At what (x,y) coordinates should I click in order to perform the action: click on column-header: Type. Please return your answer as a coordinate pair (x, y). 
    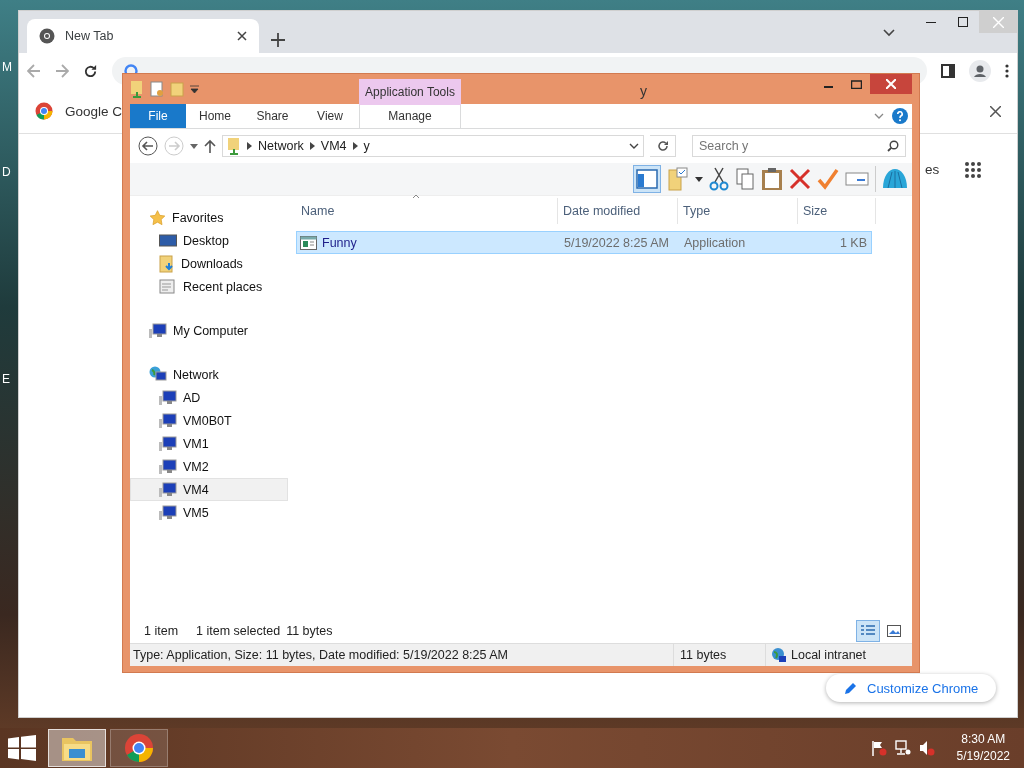
    Looking at the image, I should click on (738, 211).